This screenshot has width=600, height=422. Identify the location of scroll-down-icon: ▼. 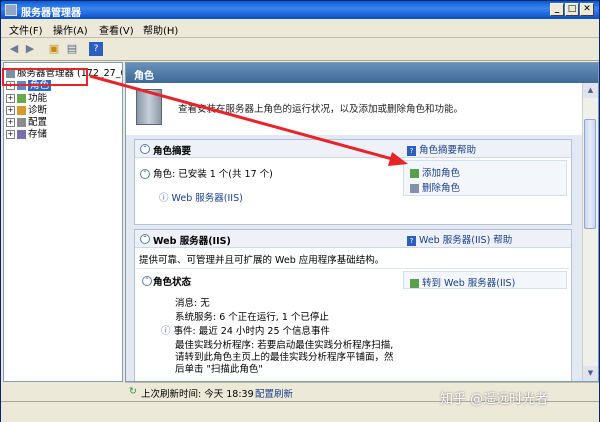
(590, 373).